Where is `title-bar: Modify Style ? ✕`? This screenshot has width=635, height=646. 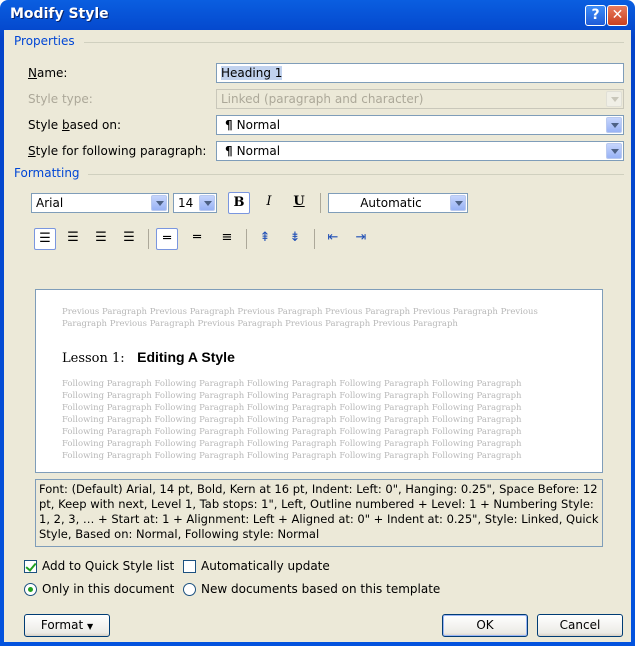
title-bar: Modify Style ? ✕ is located at coordinates (317, 15).